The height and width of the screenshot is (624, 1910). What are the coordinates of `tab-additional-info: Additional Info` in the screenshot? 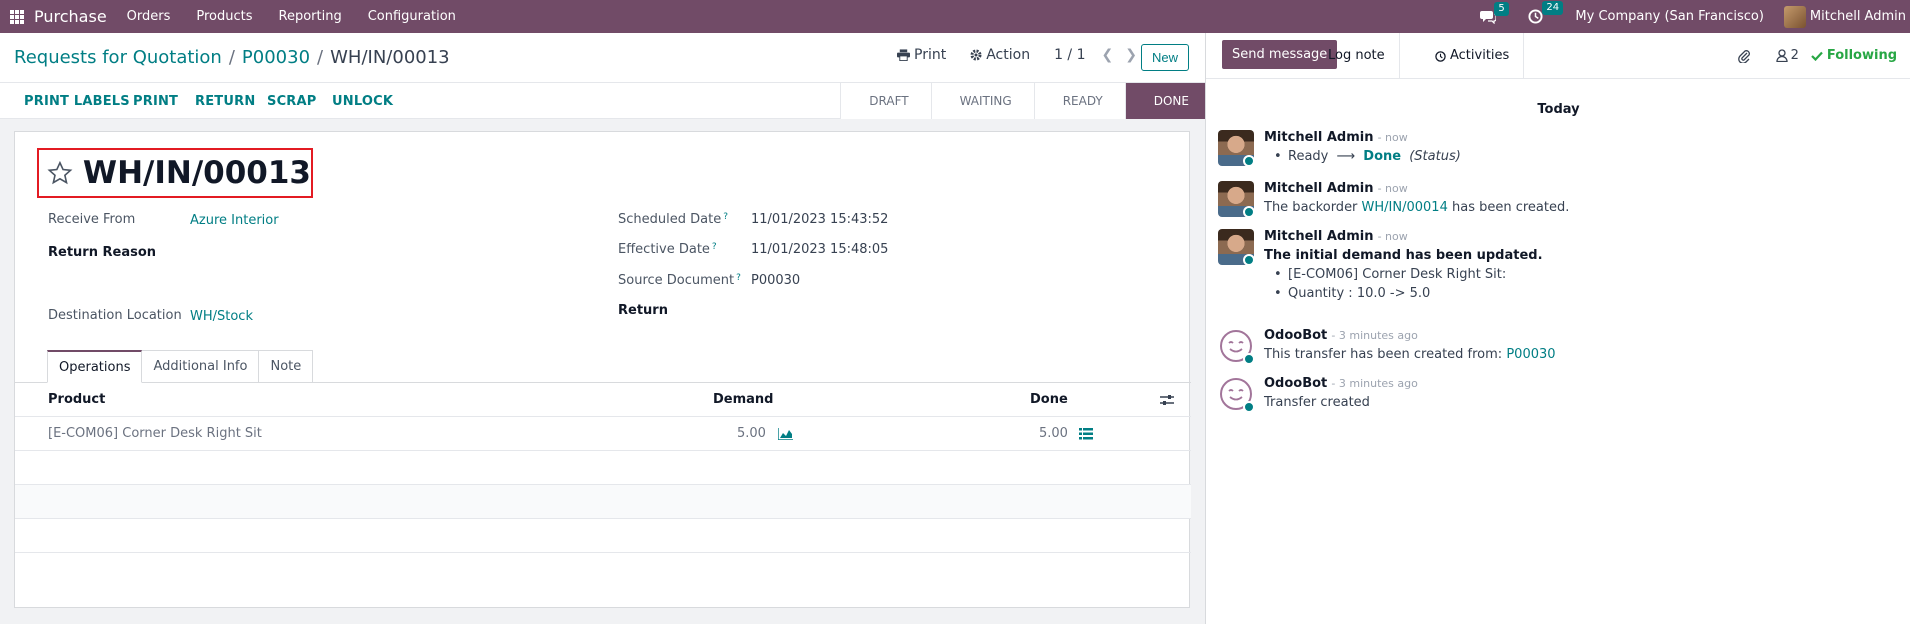 It's located at (201, 366).